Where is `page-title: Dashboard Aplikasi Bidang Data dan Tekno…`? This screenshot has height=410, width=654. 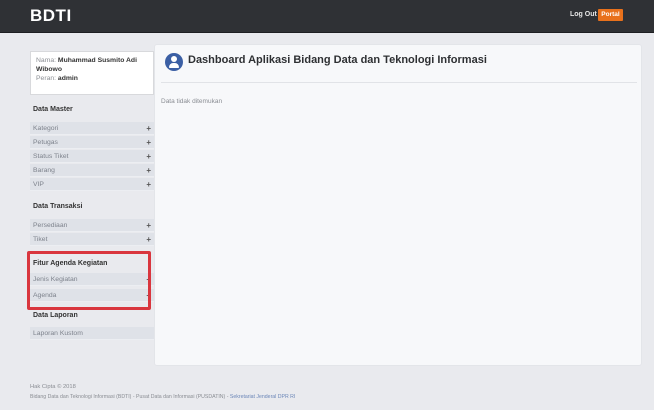
page-title: Dashboard Aplikasi Bidang Data dan Tekno… is located at coordinates (337, 60).